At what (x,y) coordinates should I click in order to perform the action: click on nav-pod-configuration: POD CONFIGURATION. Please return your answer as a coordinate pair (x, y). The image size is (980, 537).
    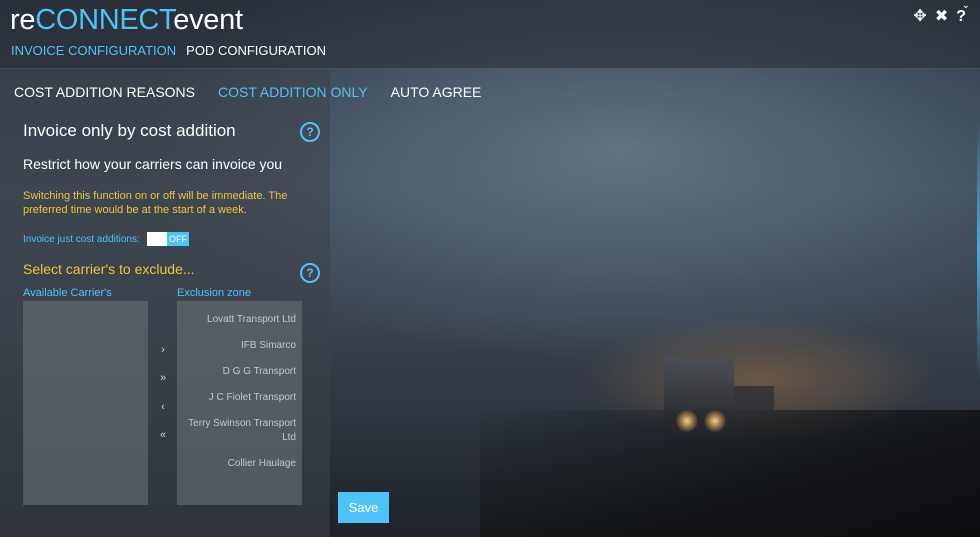
    Looking at the image, I should click on (256, 50).